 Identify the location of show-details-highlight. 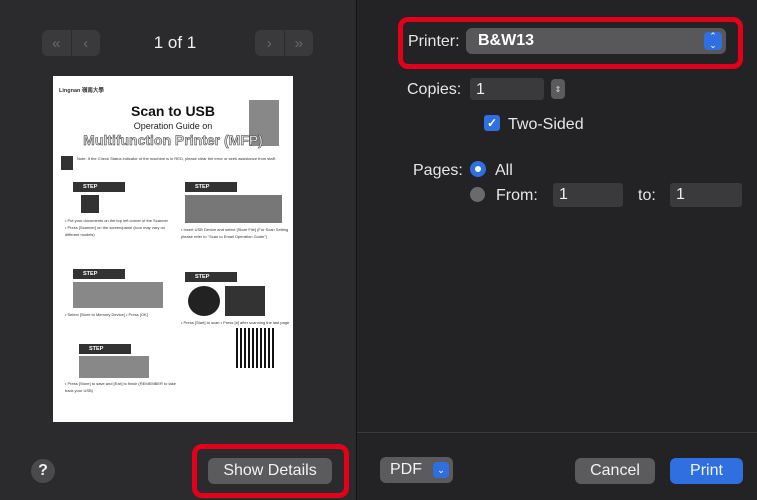
(270, 471).